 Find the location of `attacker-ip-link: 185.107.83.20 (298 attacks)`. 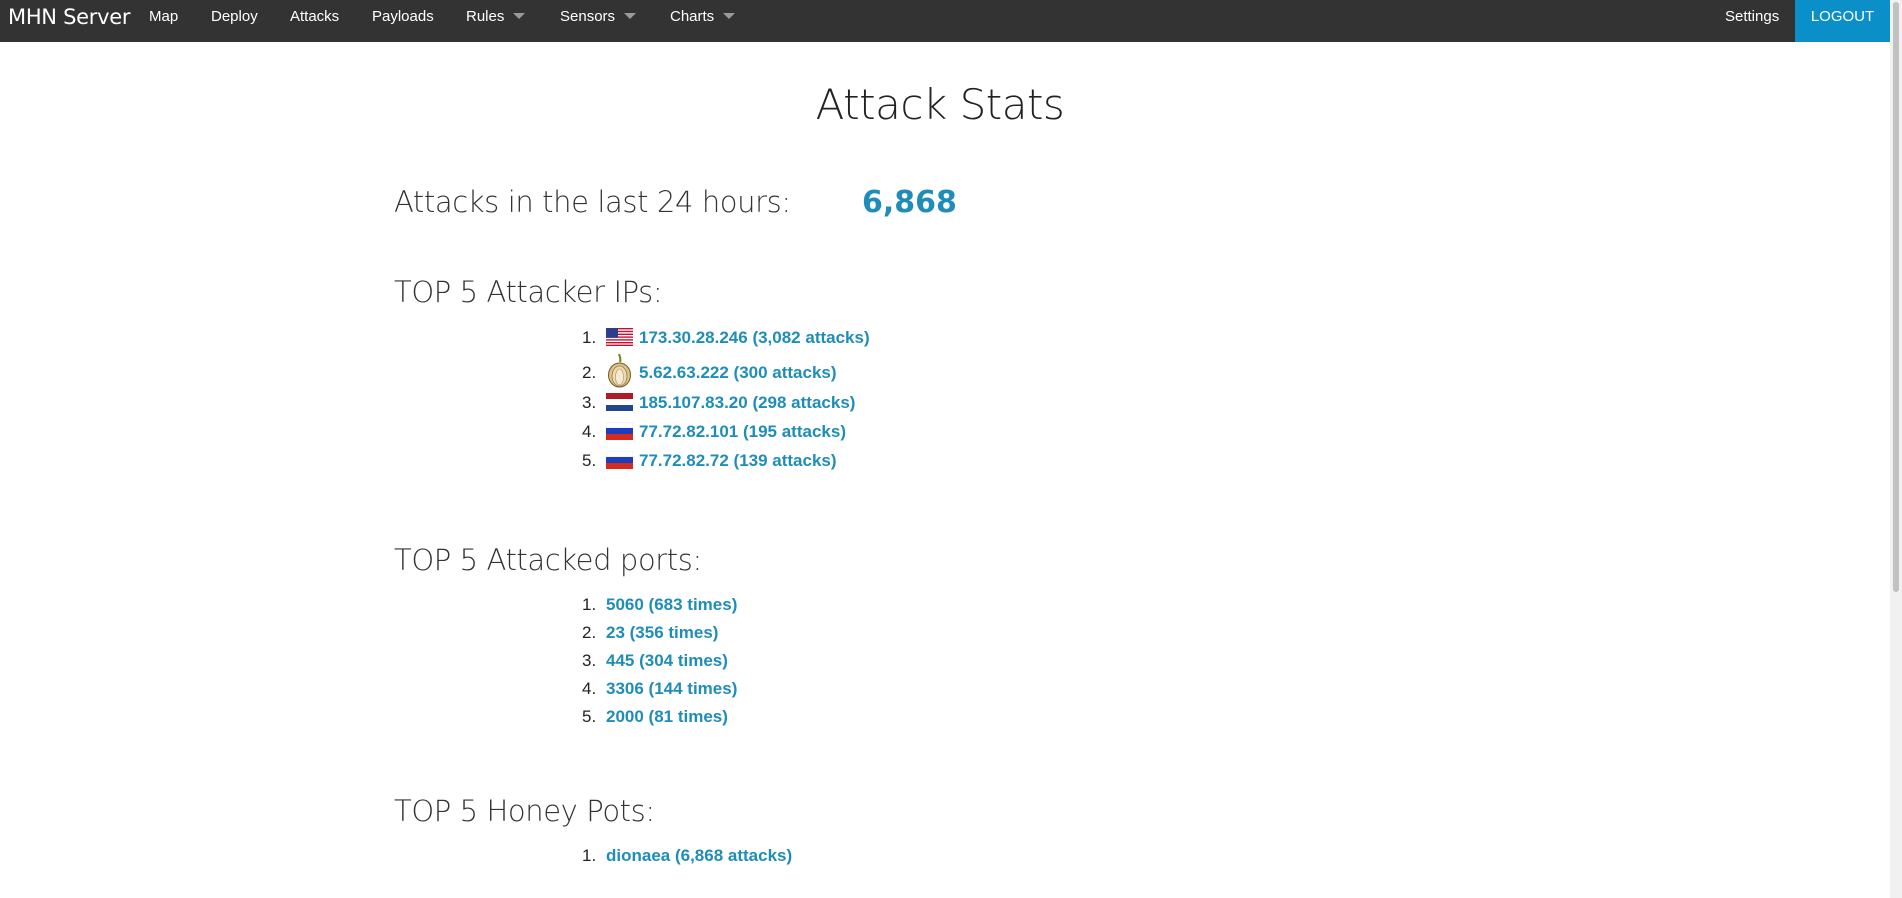

attacker-ip-link: 185.107.83.20 (298 attacks) is located at coordinates (747, 402).